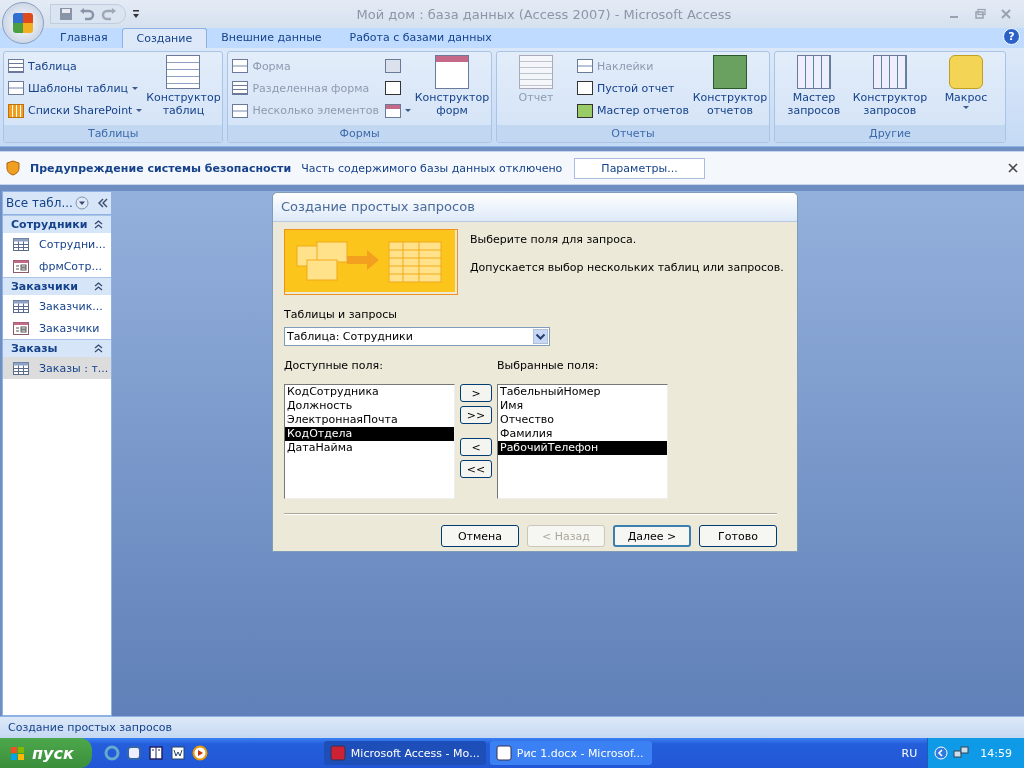 This screenshot has height=768, width=1024. I want to click on field-list-item: Должность, so click(369, 406).